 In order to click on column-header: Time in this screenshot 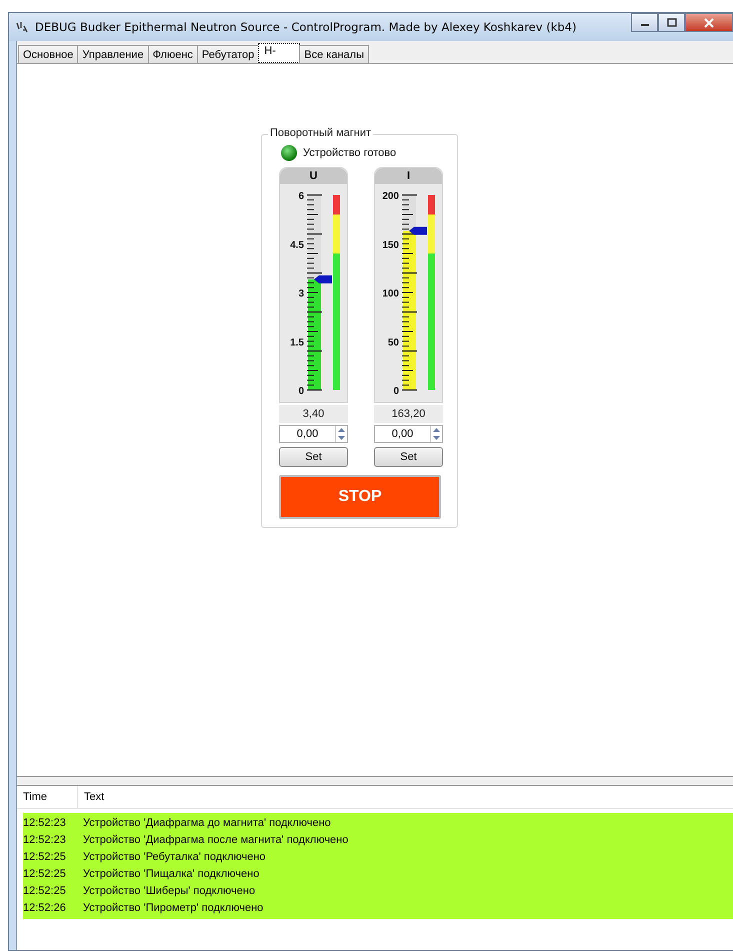, I will do `click(47, 797)`.